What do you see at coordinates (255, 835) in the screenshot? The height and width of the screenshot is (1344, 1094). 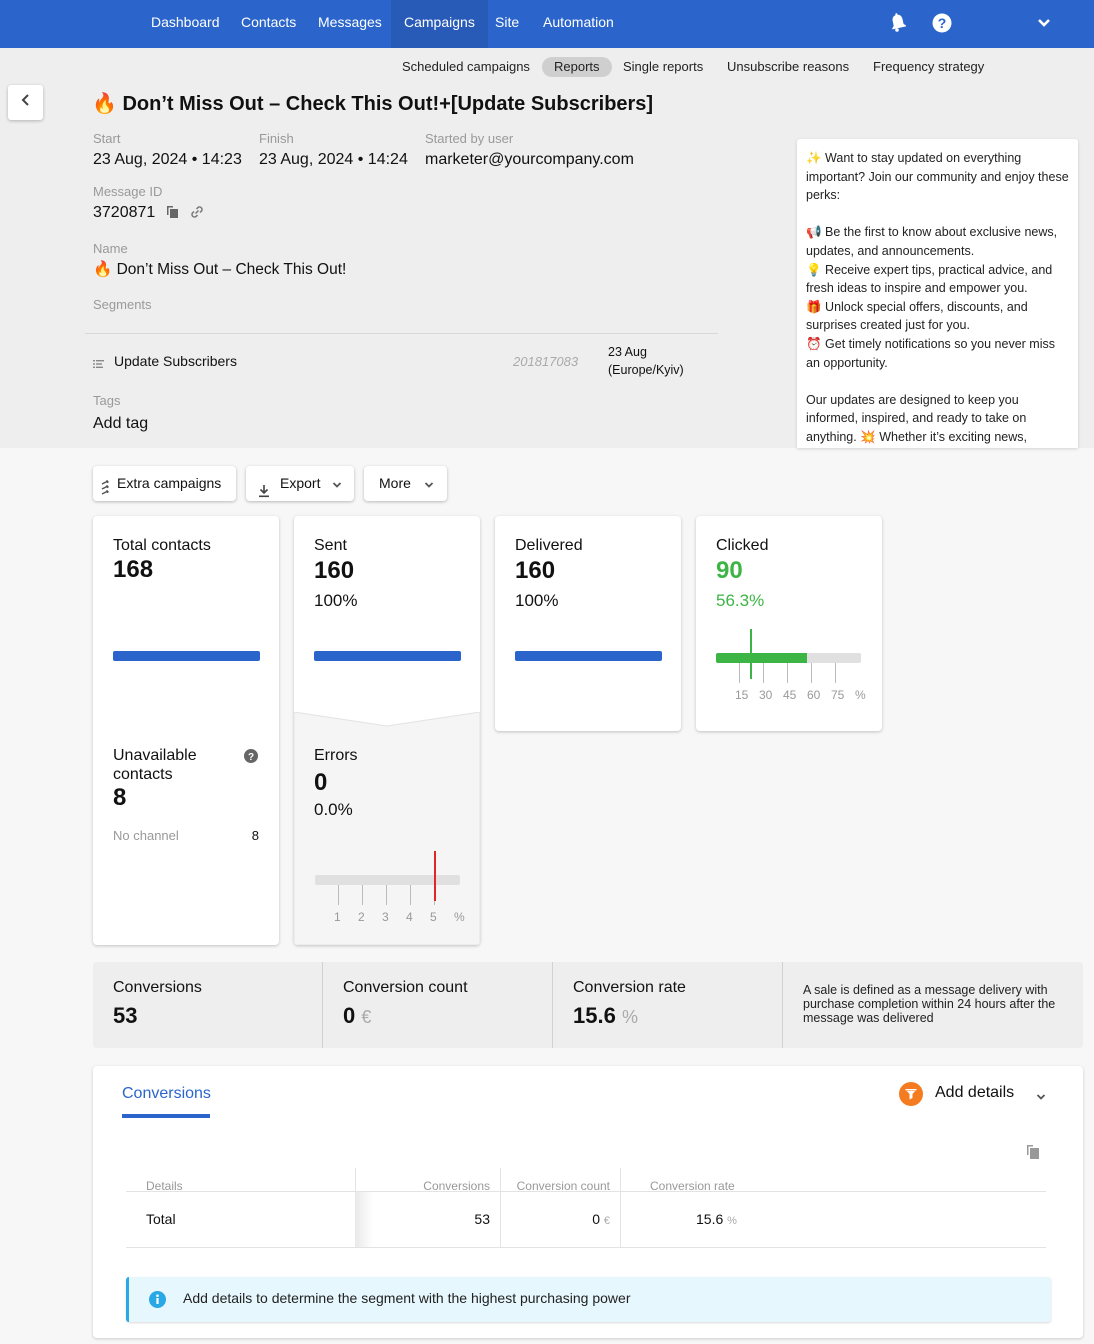 I see `no-channel-value: 8` at bounding box center [255, 835].